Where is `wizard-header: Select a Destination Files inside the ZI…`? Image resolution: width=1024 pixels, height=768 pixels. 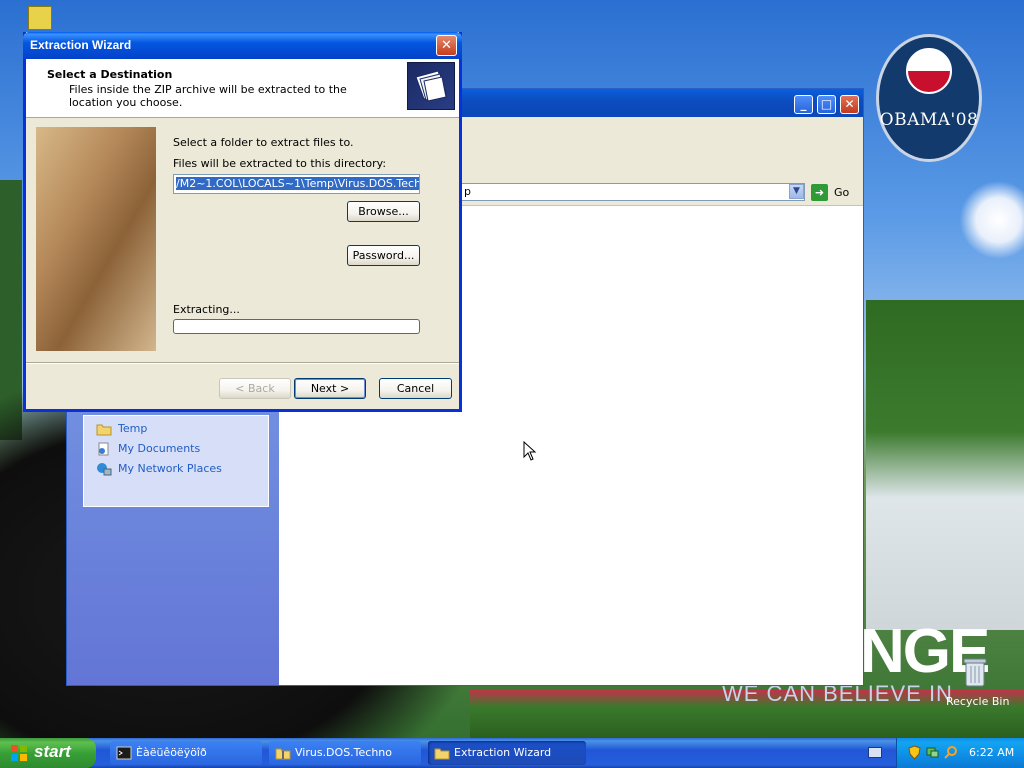
wizard-header: Select a Destination Files inside the ZI… is located at coordinates (242, 88).